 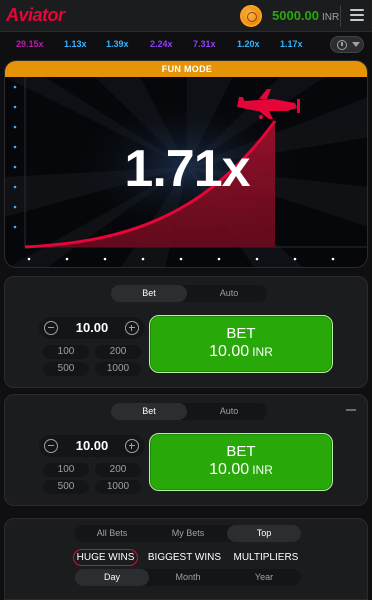 I want to click on top-bar: Aviator 5000.00 INR, so click(x=186, y=16).